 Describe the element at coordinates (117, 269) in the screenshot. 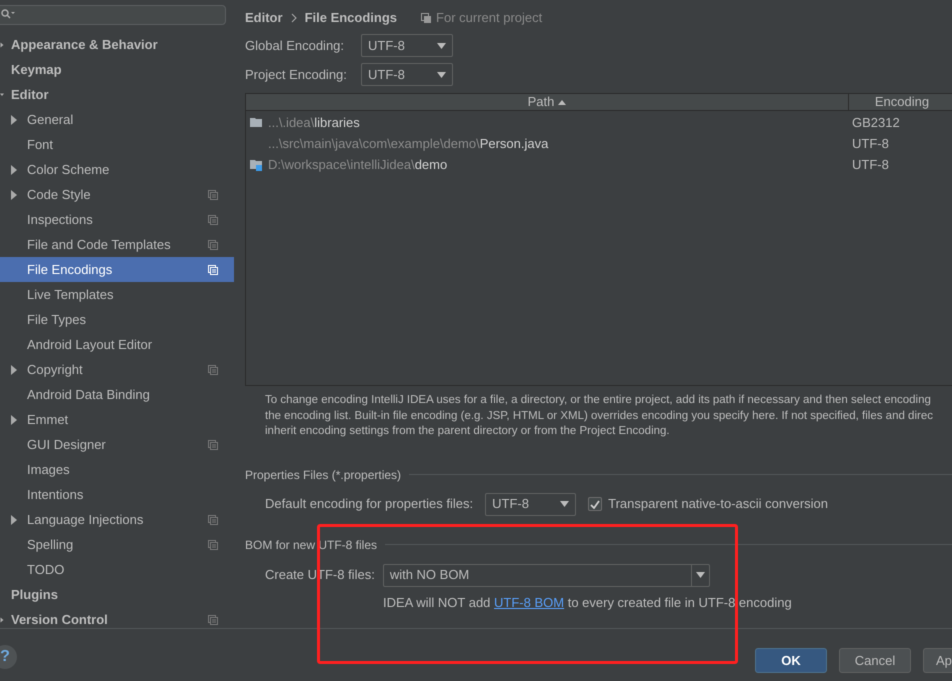

I see `sidebar-item: File Encodings` at that location.